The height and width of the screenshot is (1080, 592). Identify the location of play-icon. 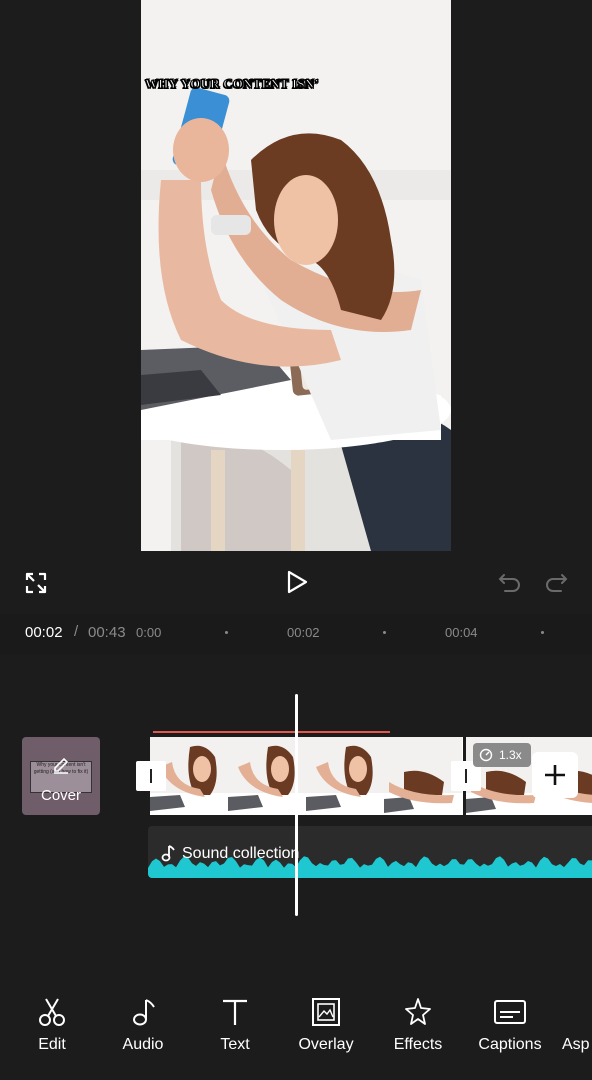
(297, 582).